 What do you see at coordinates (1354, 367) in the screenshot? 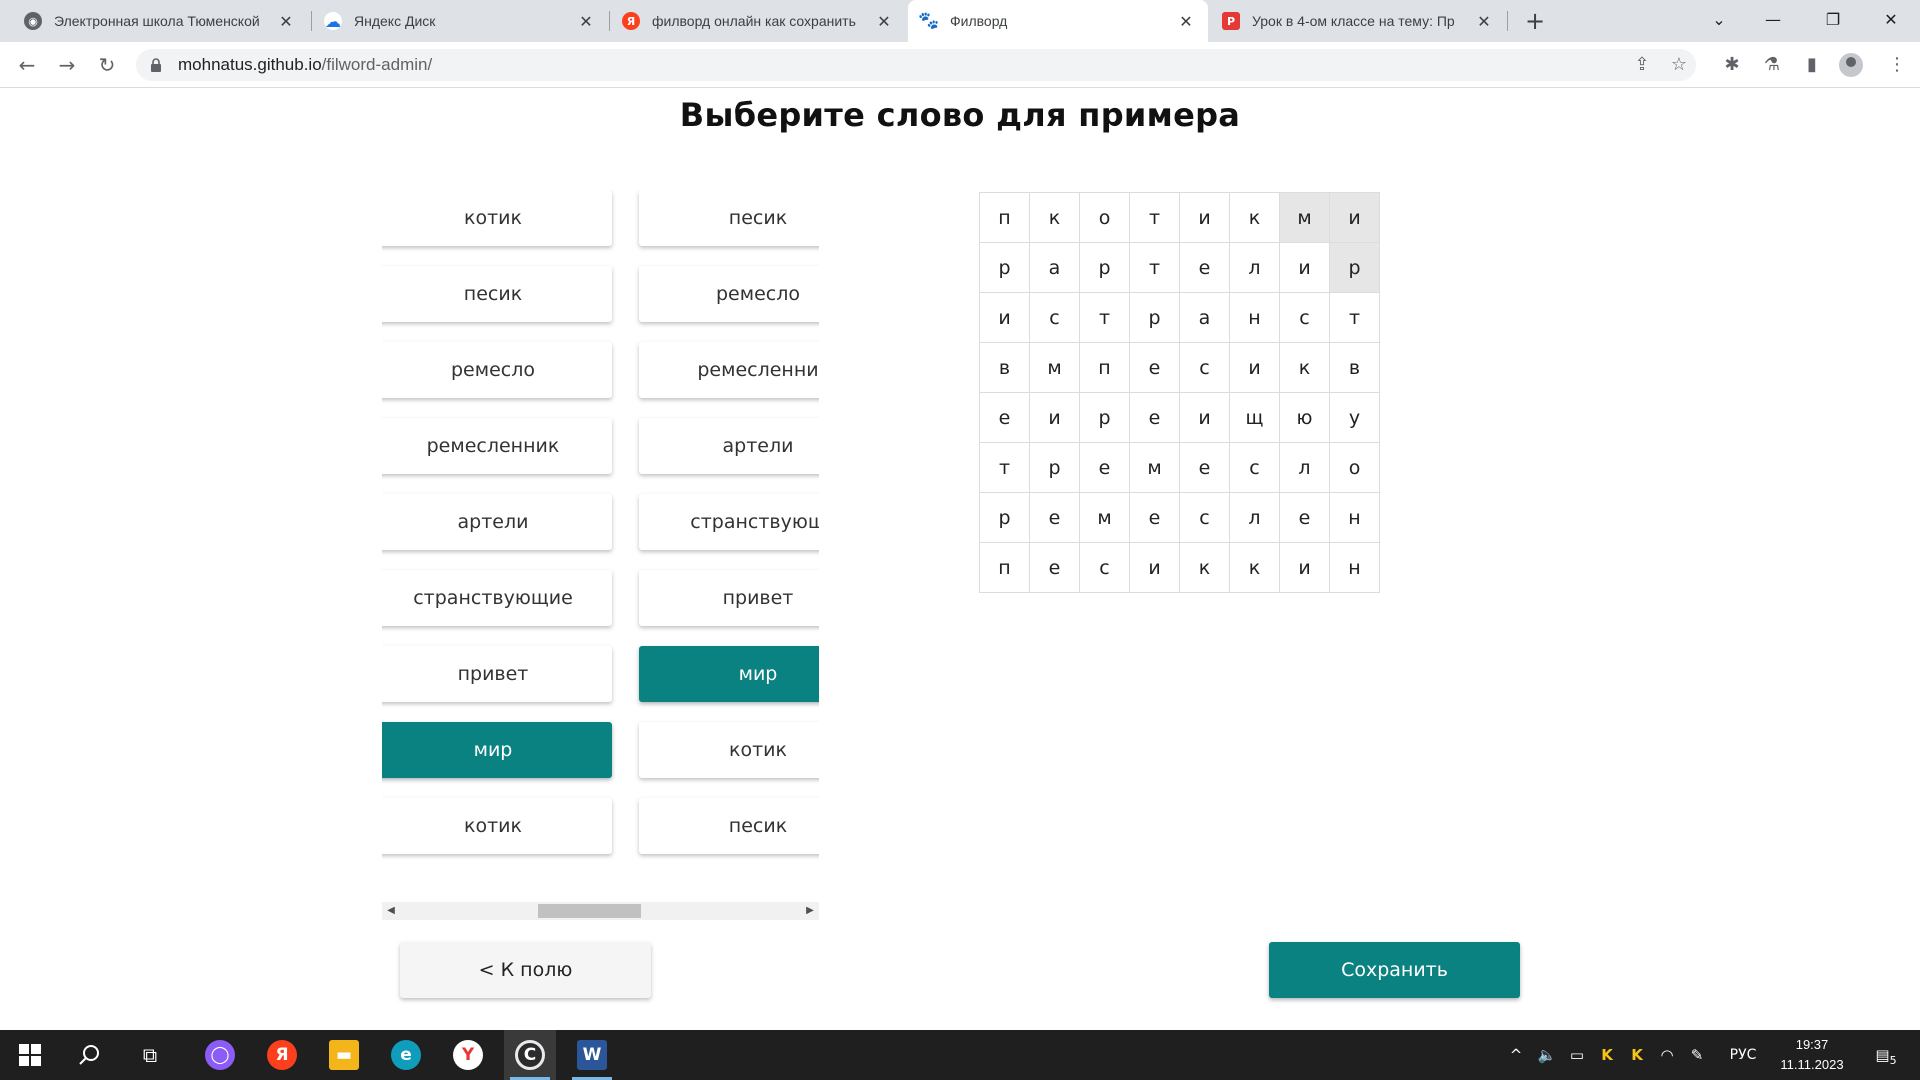
I see `grid-cell: в` at bounding box center [1354, 367].